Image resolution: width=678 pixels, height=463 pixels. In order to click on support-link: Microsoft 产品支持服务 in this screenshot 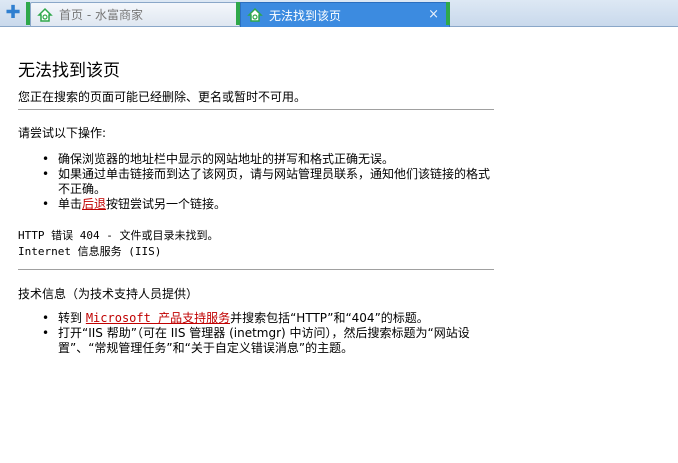, I will do `click(158, 318)`.